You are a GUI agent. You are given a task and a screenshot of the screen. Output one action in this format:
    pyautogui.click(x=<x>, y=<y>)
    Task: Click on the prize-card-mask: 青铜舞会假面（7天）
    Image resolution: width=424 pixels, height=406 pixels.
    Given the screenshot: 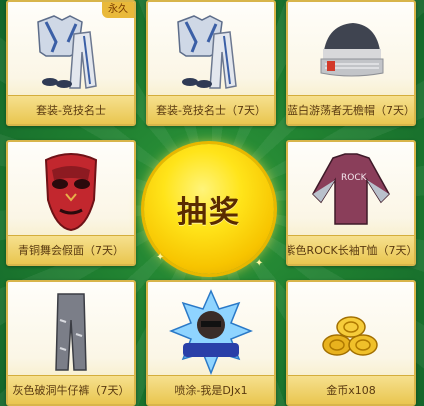 What is the action you would take?
    pyautogui.click(x=71, y=203)
    